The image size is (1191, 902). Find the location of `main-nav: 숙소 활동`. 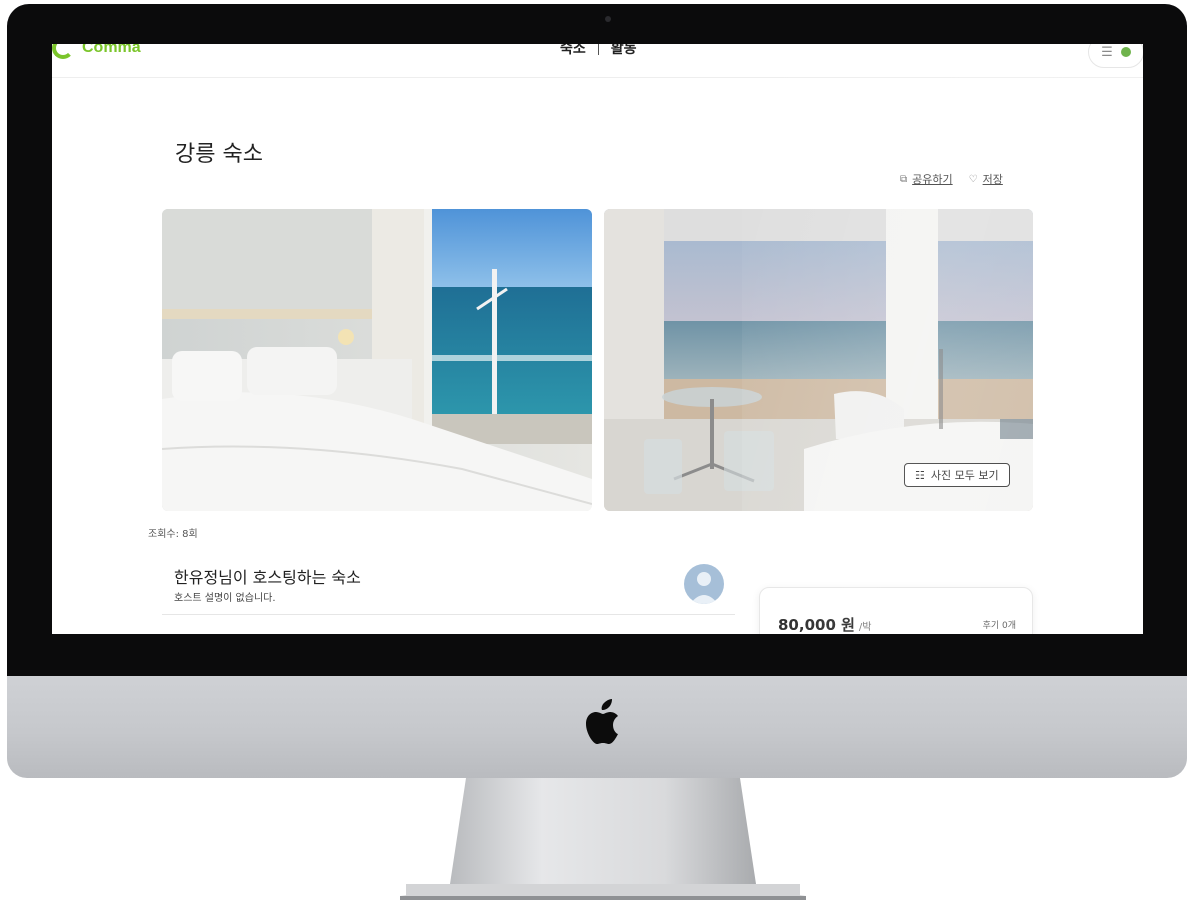

main-nav: 숙소 활동 is located at coordinates (598, 51).